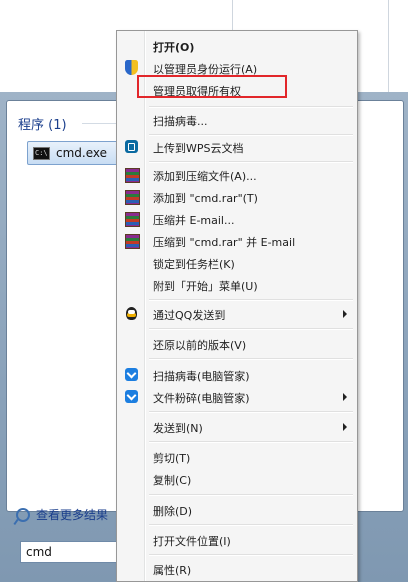  I want to click on programs-section-title: 程序 (1), so click(42, 125).